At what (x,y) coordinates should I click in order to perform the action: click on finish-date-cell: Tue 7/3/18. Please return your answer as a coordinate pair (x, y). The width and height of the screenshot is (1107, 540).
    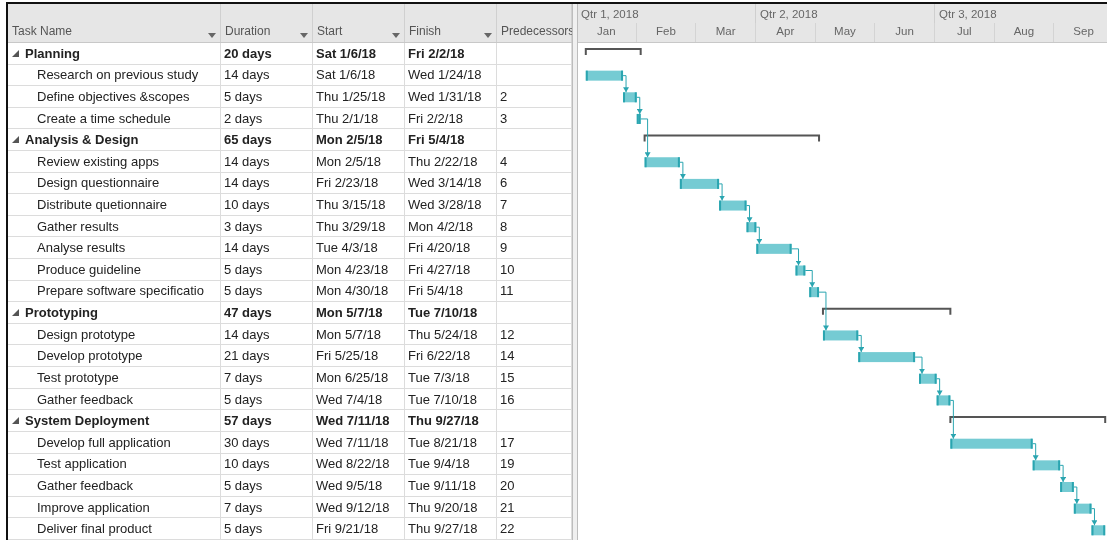
    Looking at the image, I should click on (451, 378).